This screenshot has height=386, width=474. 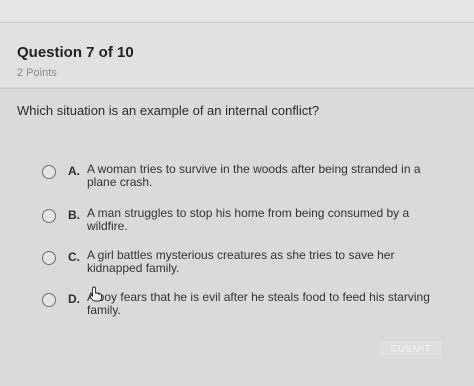 What do you see at coordinates (237, 11) in the screenshot?
I see `top-strip` at bounding box center [237, 11].